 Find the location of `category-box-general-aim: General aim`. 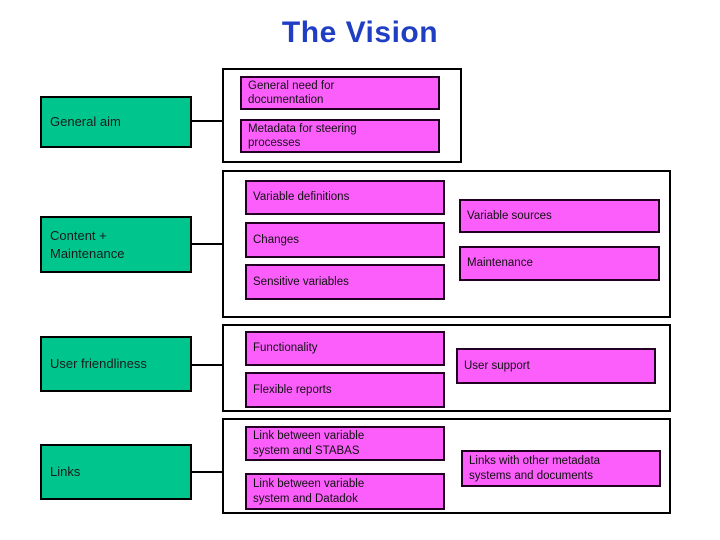

category-box-general-aim: General aim is located at coordinates (116, 122).